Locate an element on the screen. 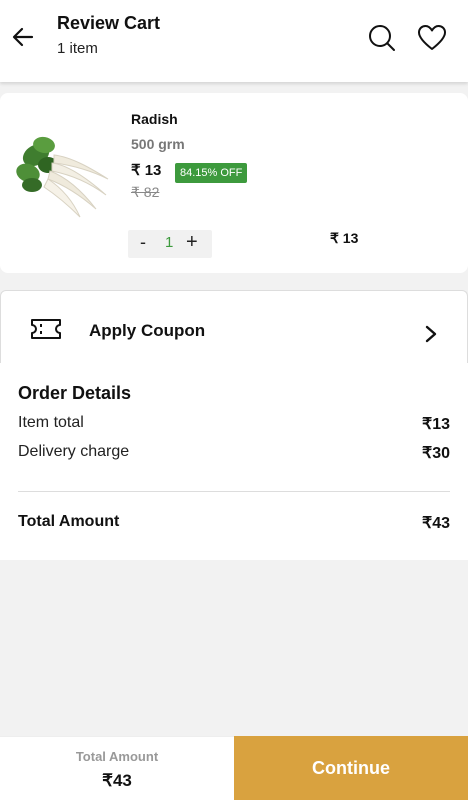 Image resolution: width=468 pixels, height=800 pixels. footer-total: Total Amount ₹43 is located at coordinates (117, 768).